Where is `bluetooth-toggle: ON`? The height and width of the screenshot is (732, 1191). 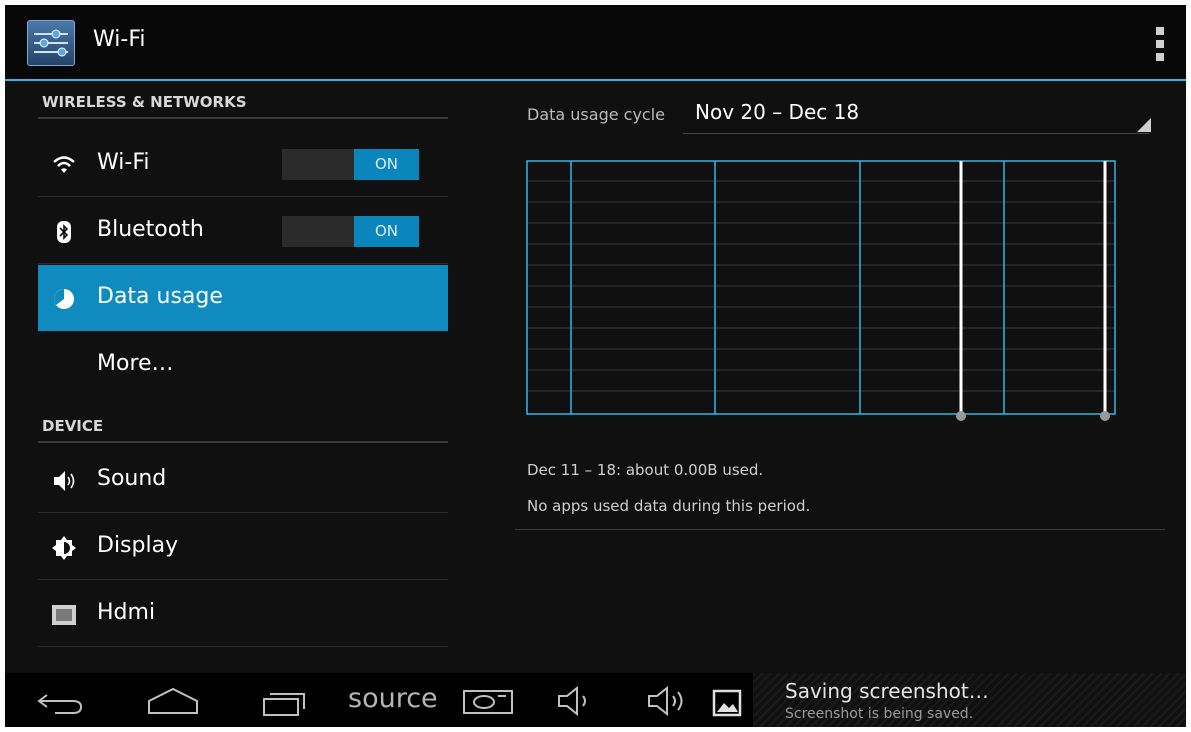 bluetooth-toggle: ON is located at coordinates (350, 231).